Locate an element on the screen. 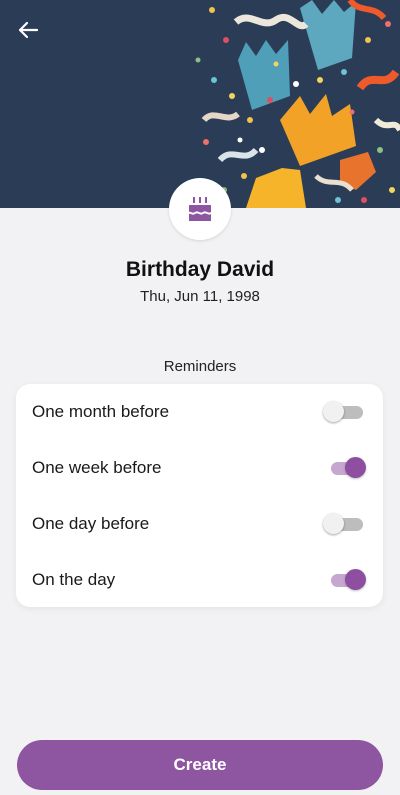 Image resolution: width=400 pixels, height=795 pixels. reminder-label: One week before is located at coordinates (97, 467).